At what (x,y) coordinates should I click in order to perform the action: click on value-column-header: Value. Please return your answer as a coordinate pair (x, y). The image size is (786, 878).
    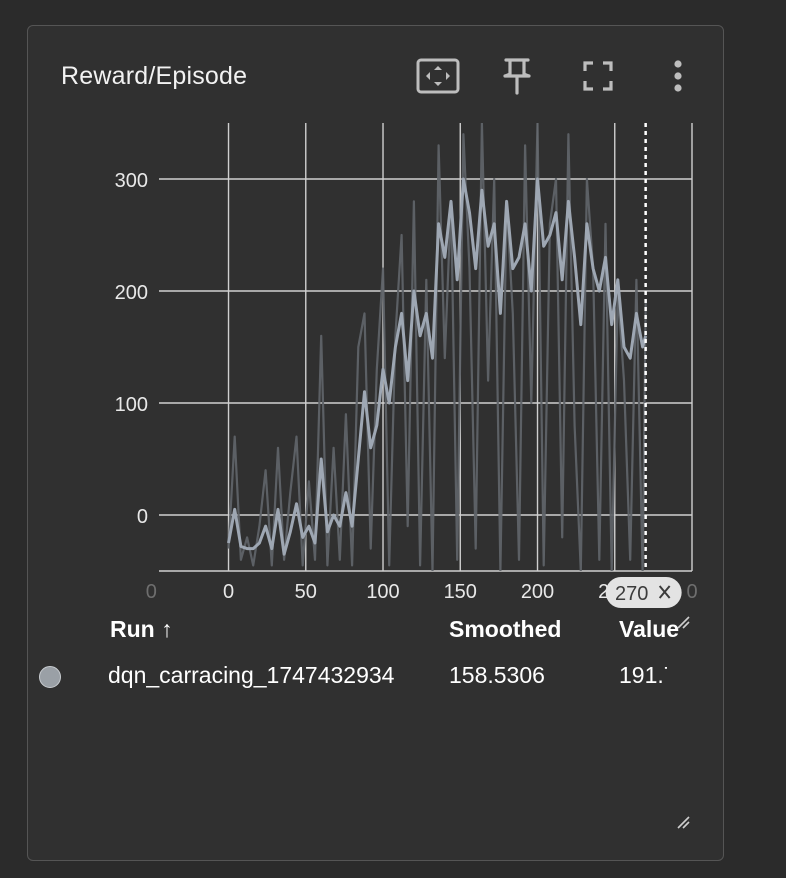
    Looking at the image, I should click on (649, 629).